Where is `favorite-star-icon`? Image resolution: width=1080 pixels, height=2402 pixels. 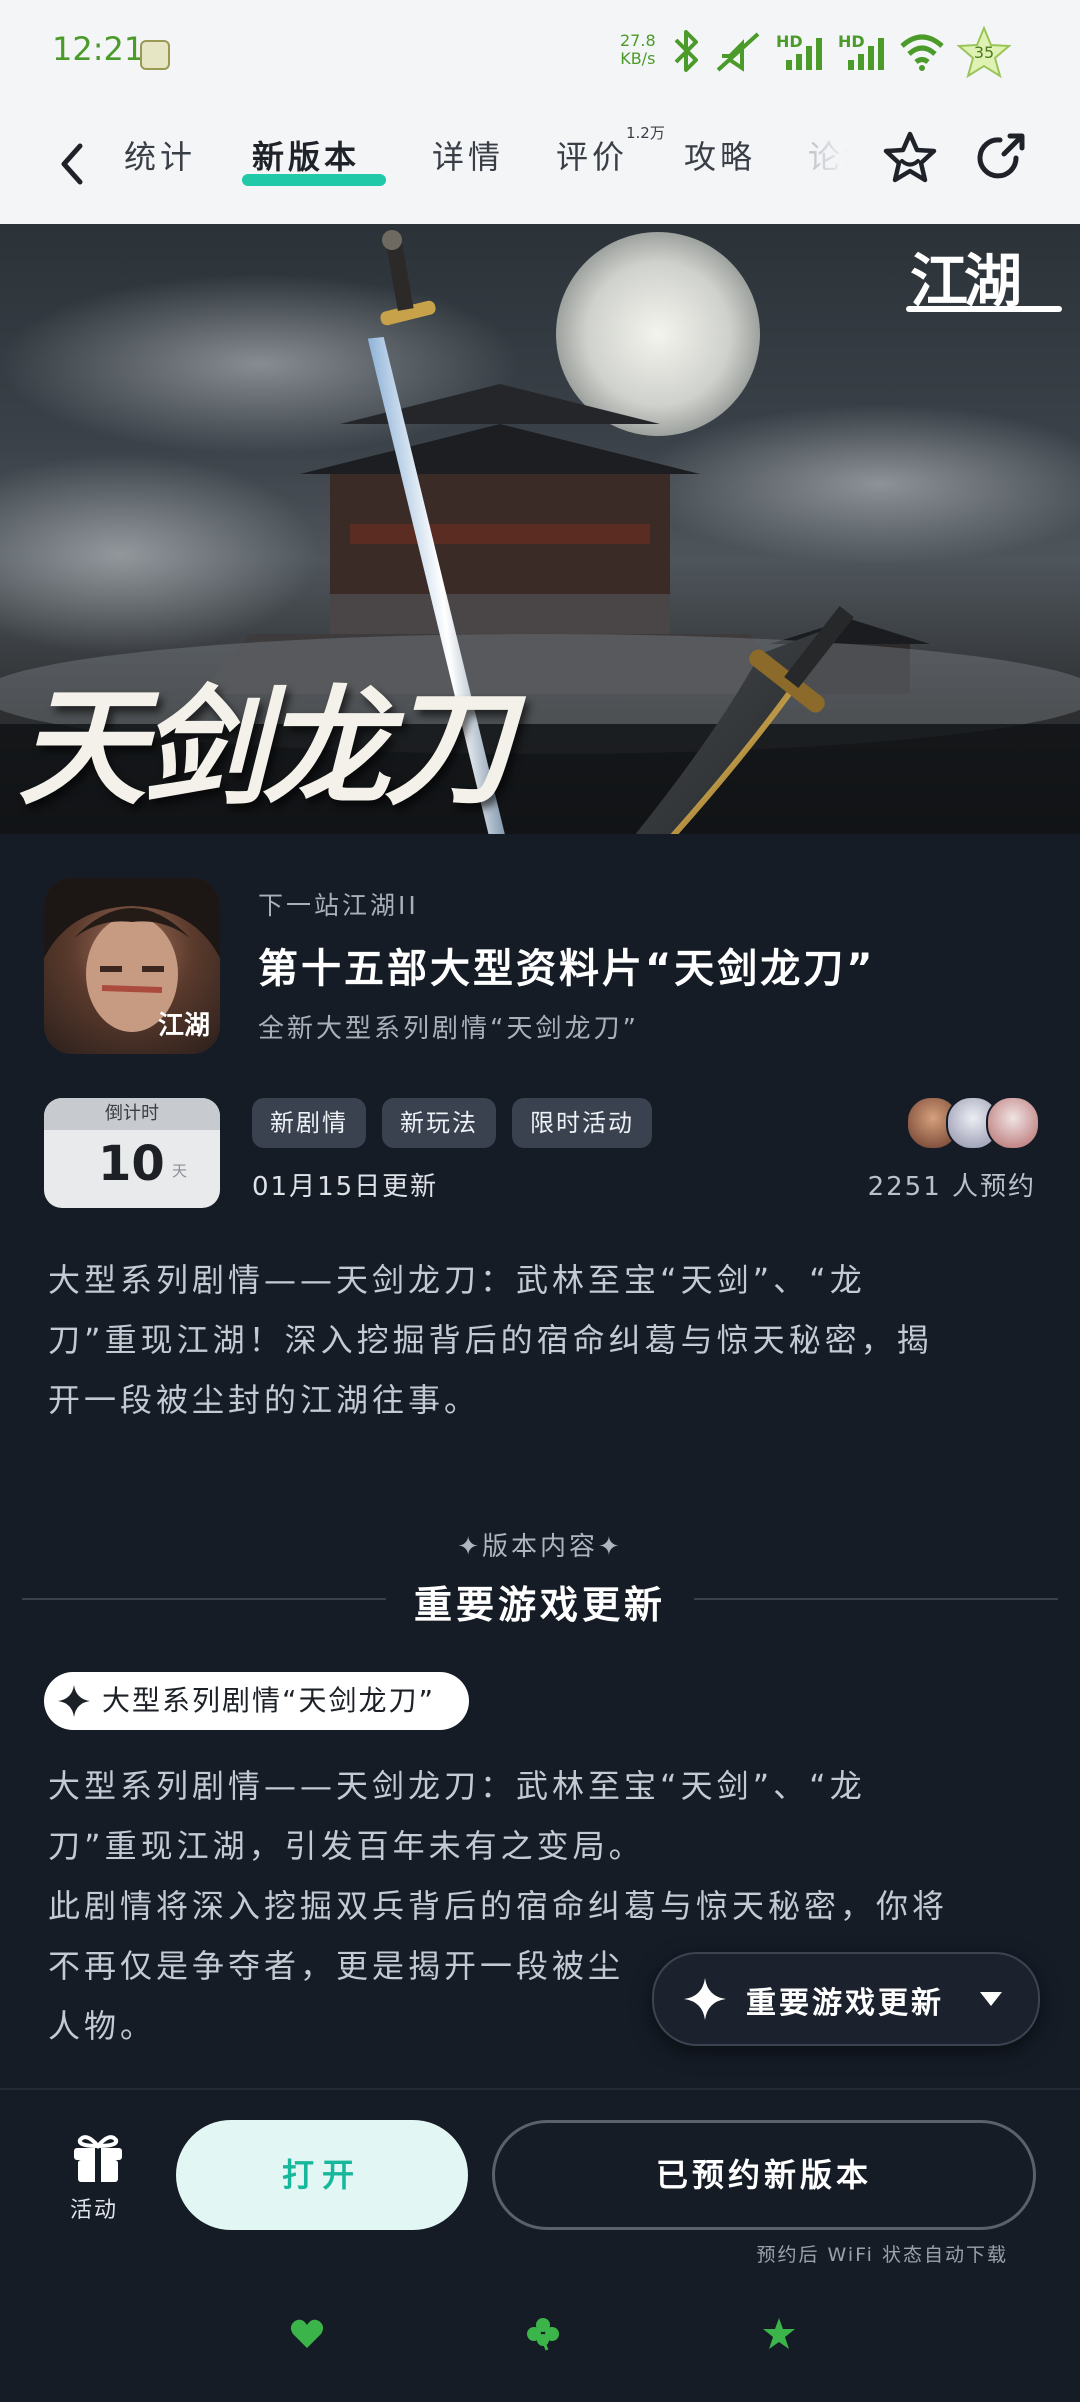 favorite-star-icon is located at coordinates (910, 158).